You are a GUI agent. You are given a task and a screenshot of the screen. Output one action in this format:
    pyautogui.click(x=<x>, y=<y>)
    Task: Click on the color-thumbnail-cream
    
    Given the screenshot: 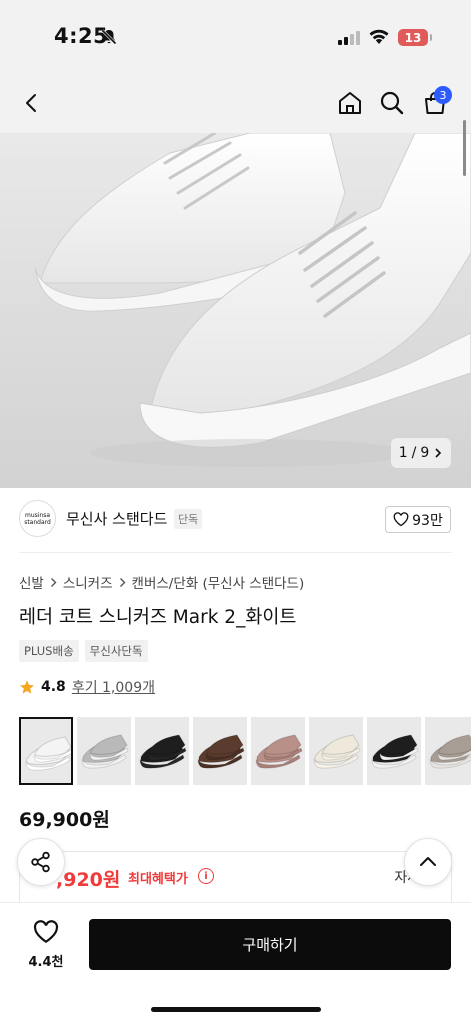 What is the action you would take?
    pyautogui.click(x=336, y=751)
    